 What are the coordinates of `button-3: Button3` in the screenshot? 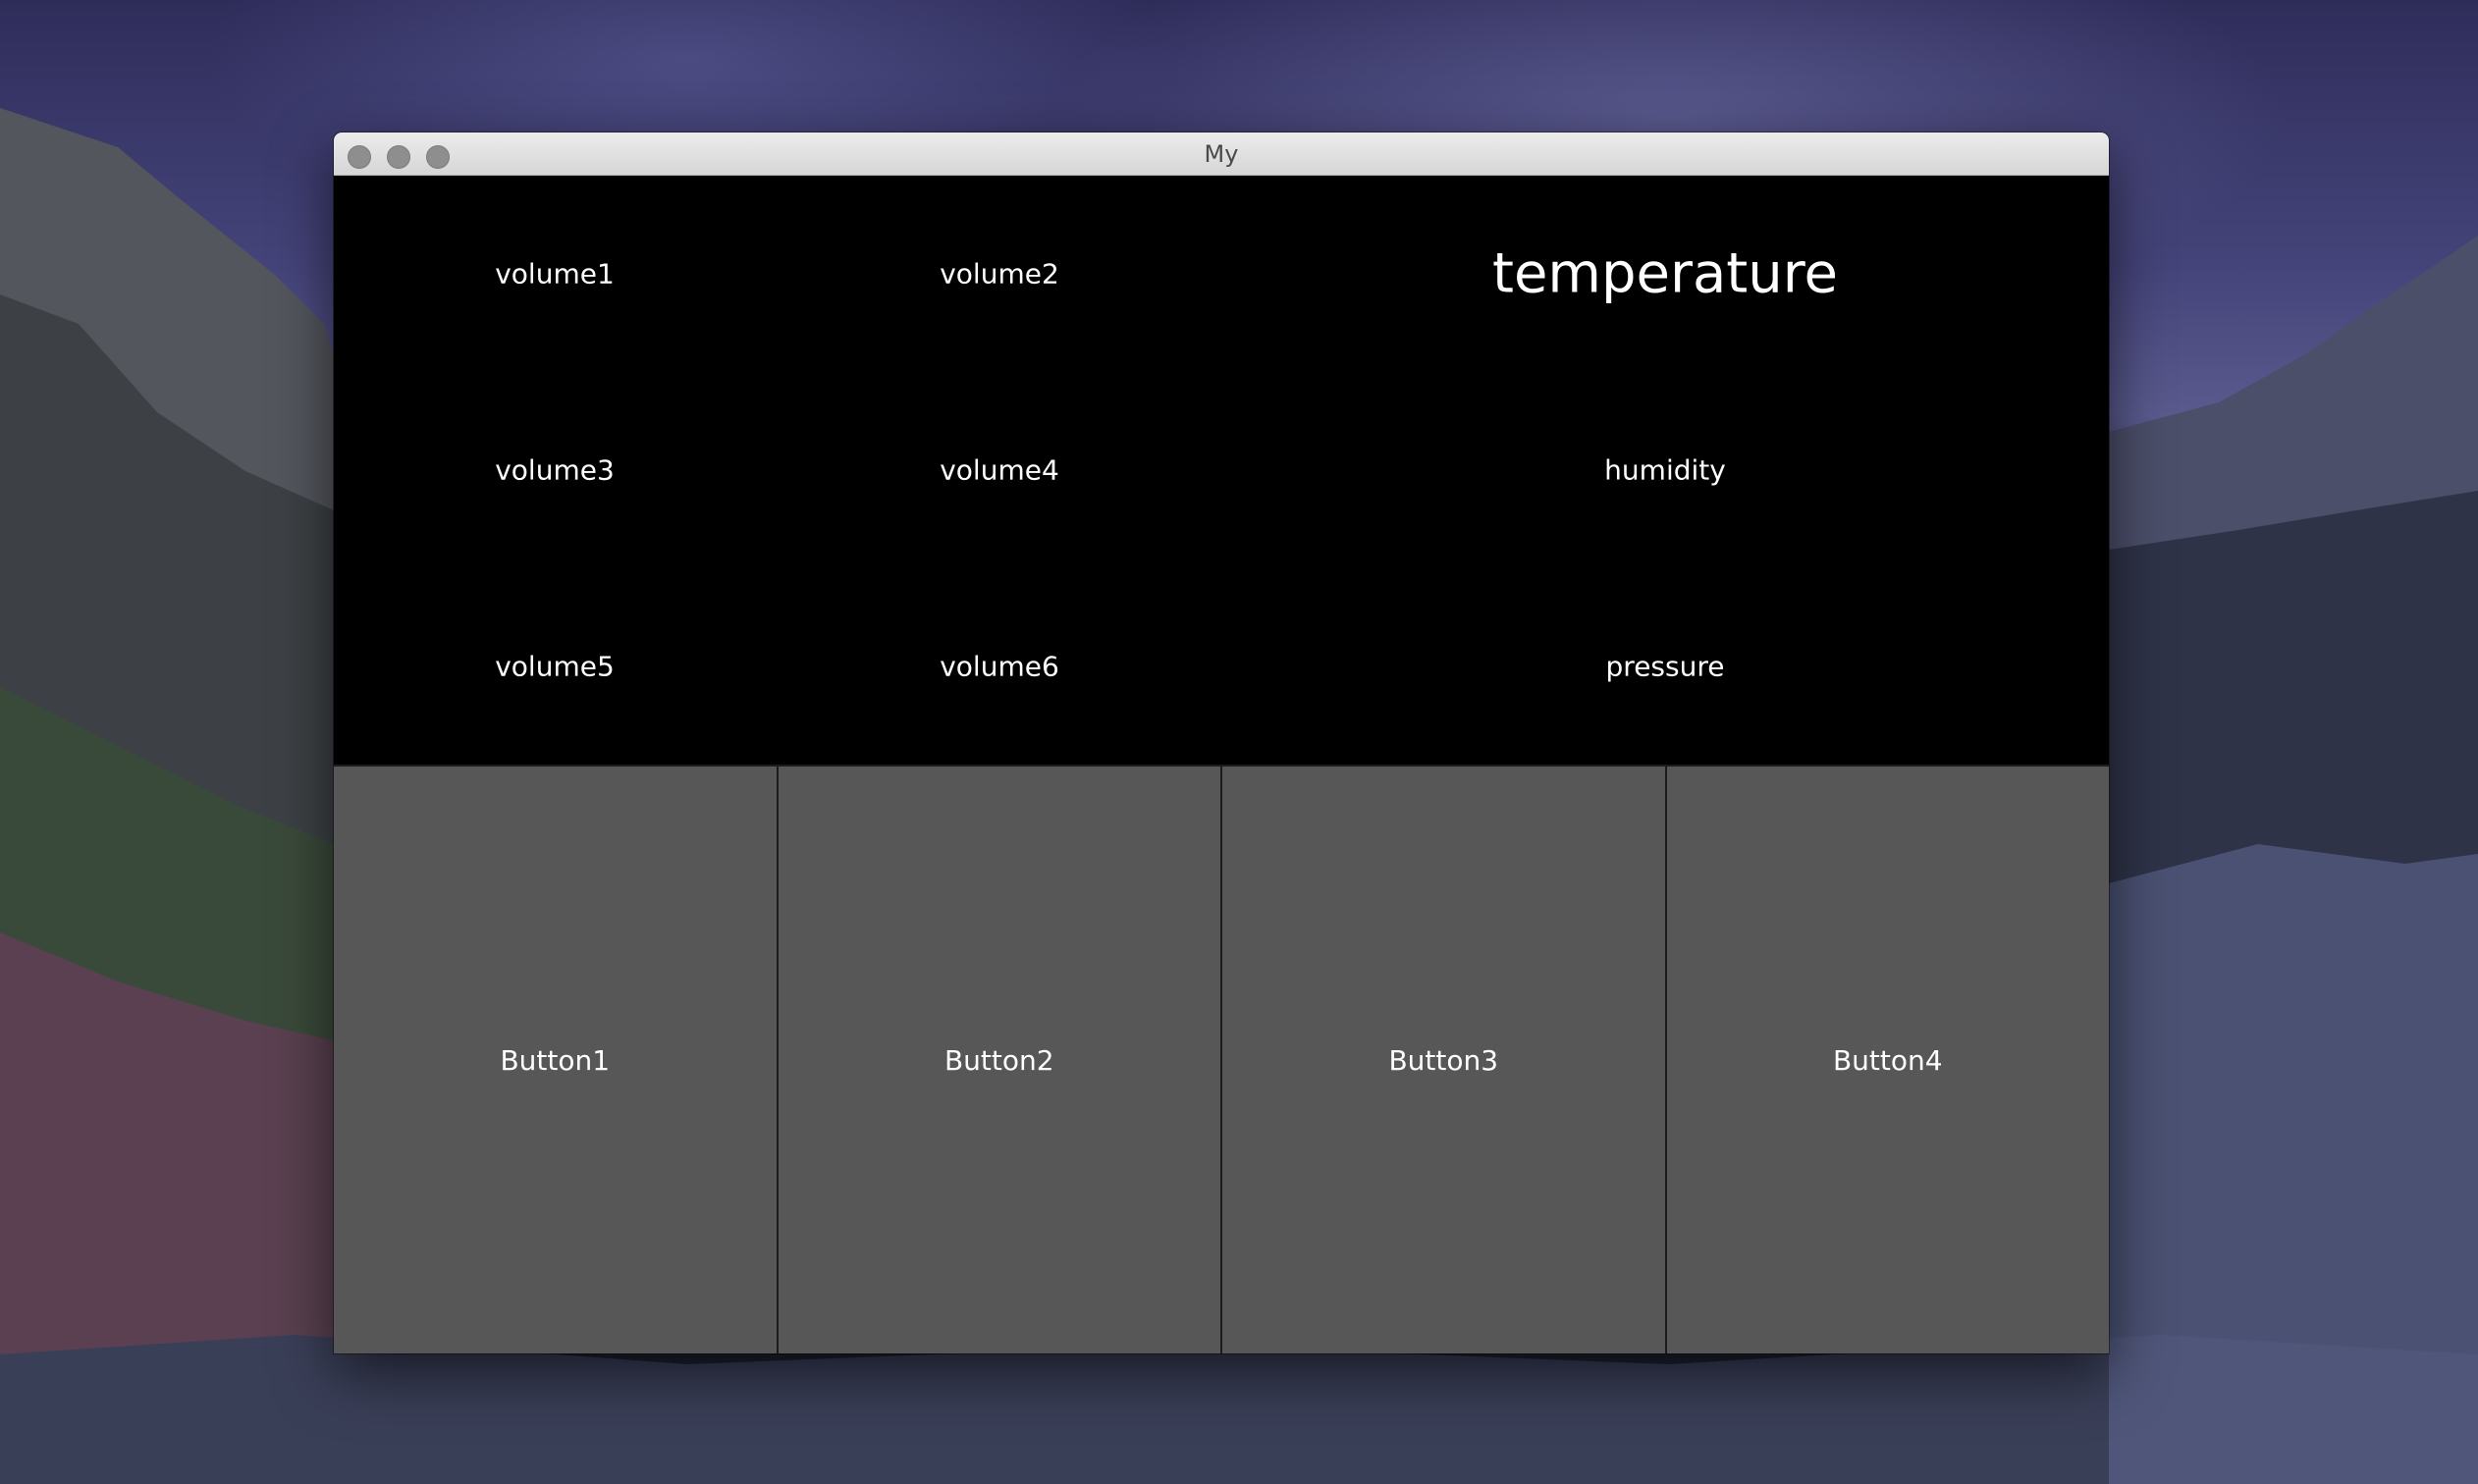 It's located at (1444, 1059).